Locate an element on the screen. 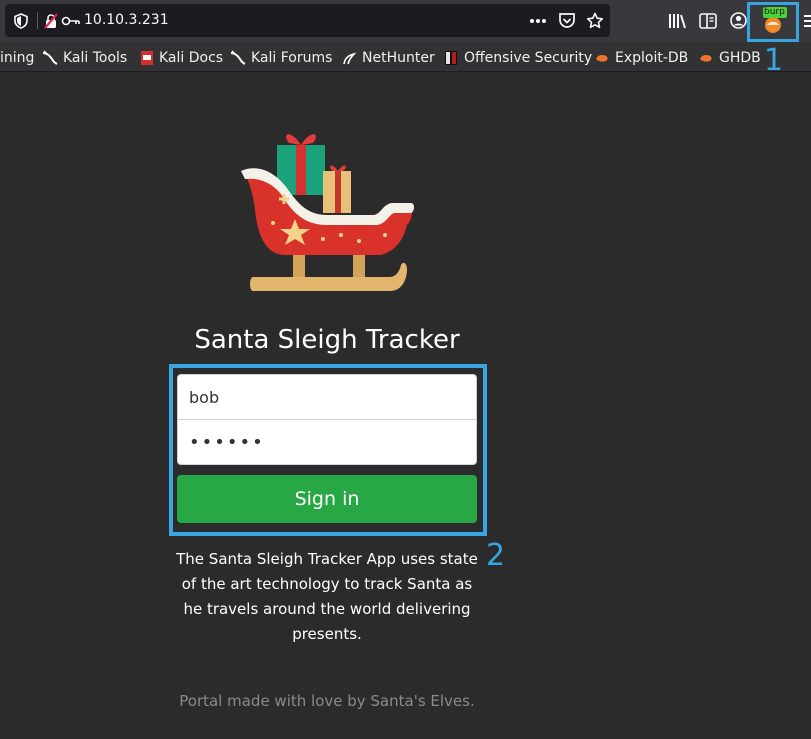 Image resolution: width=811 pixels, height=739 pixels. more-icon is located at coordinates (538, 21).